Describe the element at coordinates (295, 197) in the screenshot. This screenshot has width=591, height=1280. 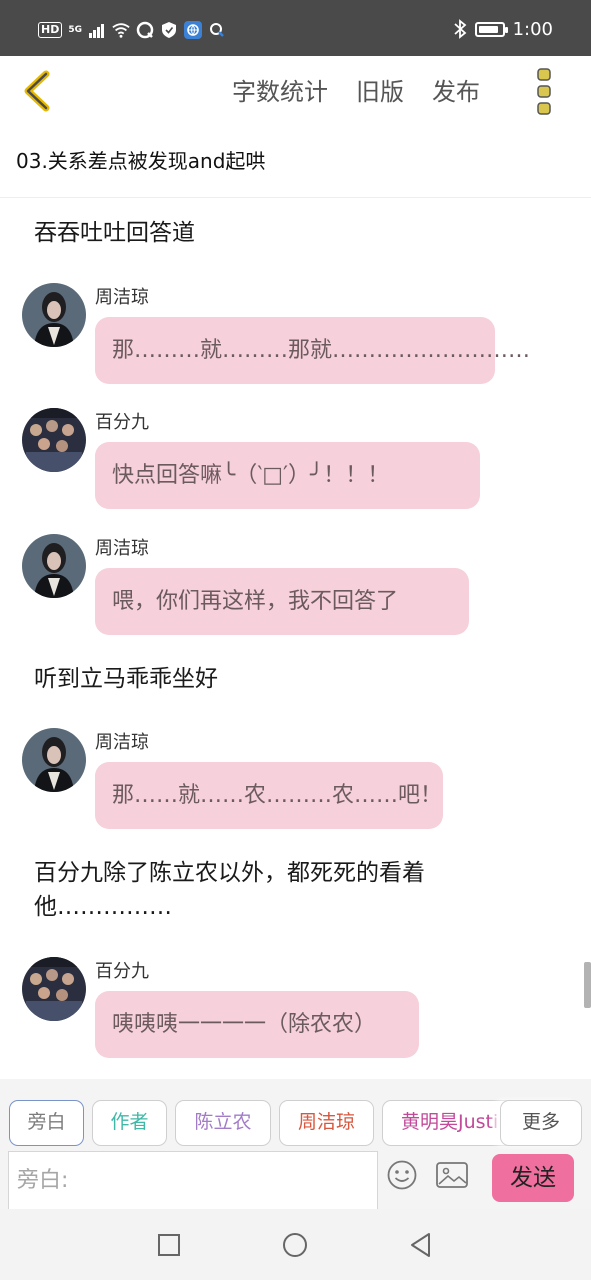
I see `divider` at that location.